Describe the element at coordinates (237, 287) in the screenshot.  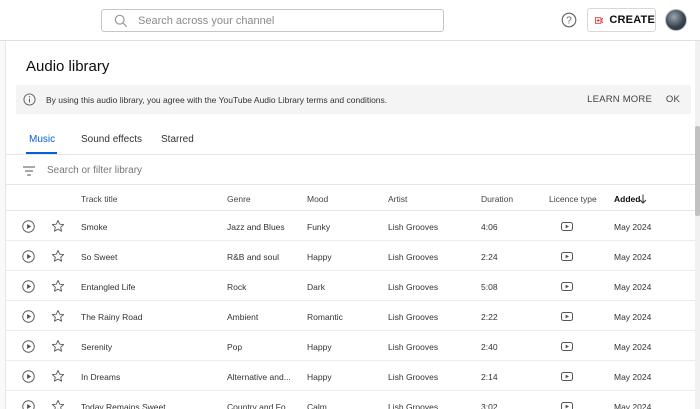
I see `track-genre: Rock` at that location.